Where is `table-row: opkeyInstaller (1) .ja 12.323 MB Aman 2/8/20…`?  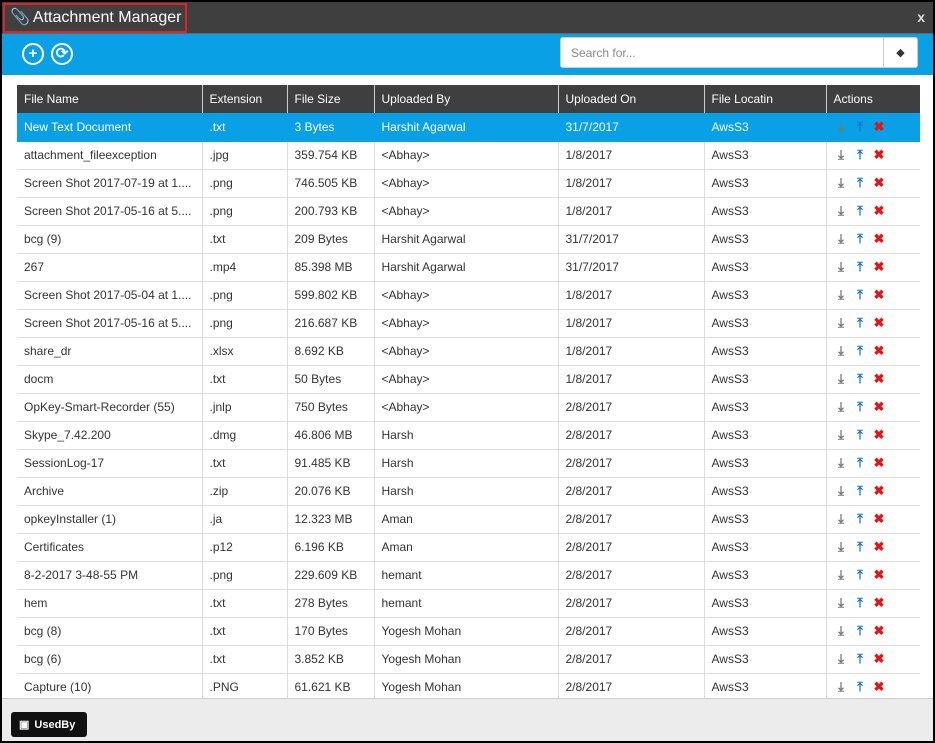
table-row: opkeyInstaller (1) .ja 12.323 MB Aman 2/8/20… is located at coordinates (468, 519).